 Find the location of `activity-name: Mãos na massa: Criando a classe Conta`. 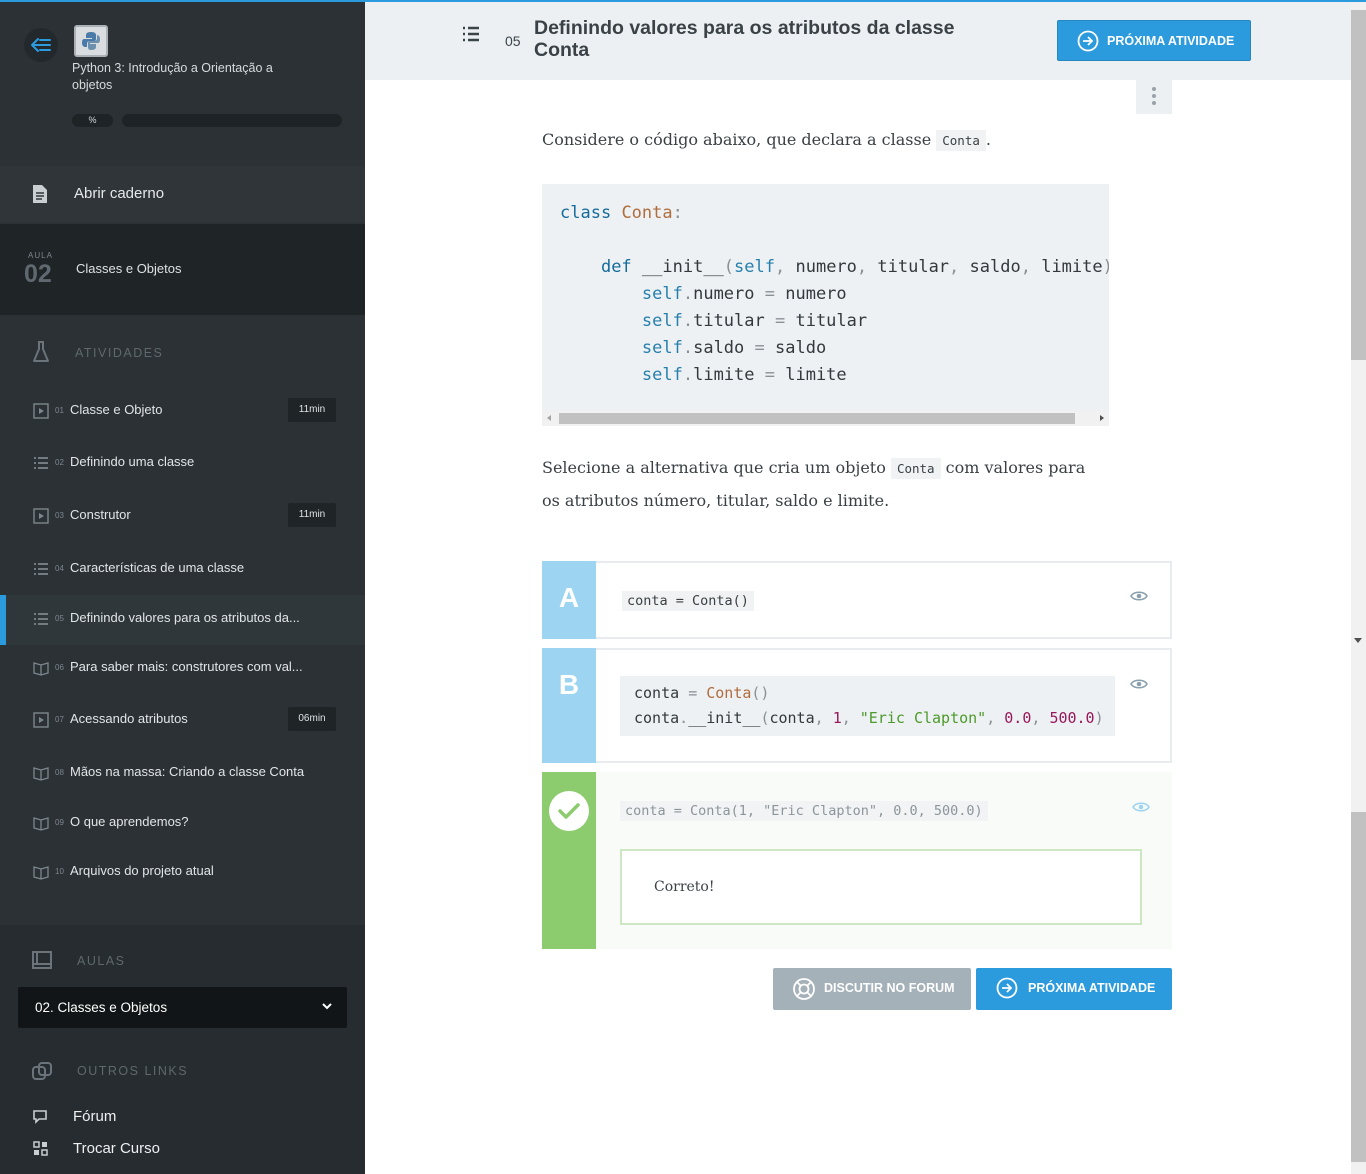

activity-name: Mãos na massa: Criando a classe Conta is located at coordinates (187, 771).